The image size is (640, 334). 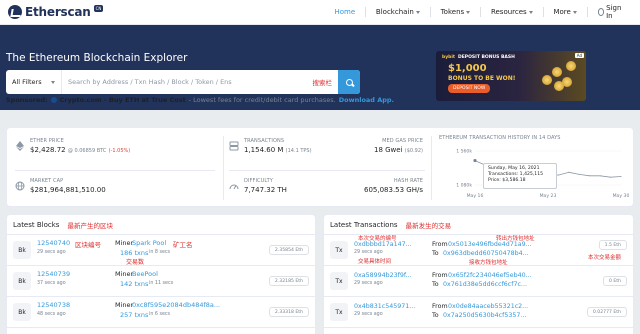 I want to click on latest-blocks-title: Latest Blocks, so click(x=36, y=224).